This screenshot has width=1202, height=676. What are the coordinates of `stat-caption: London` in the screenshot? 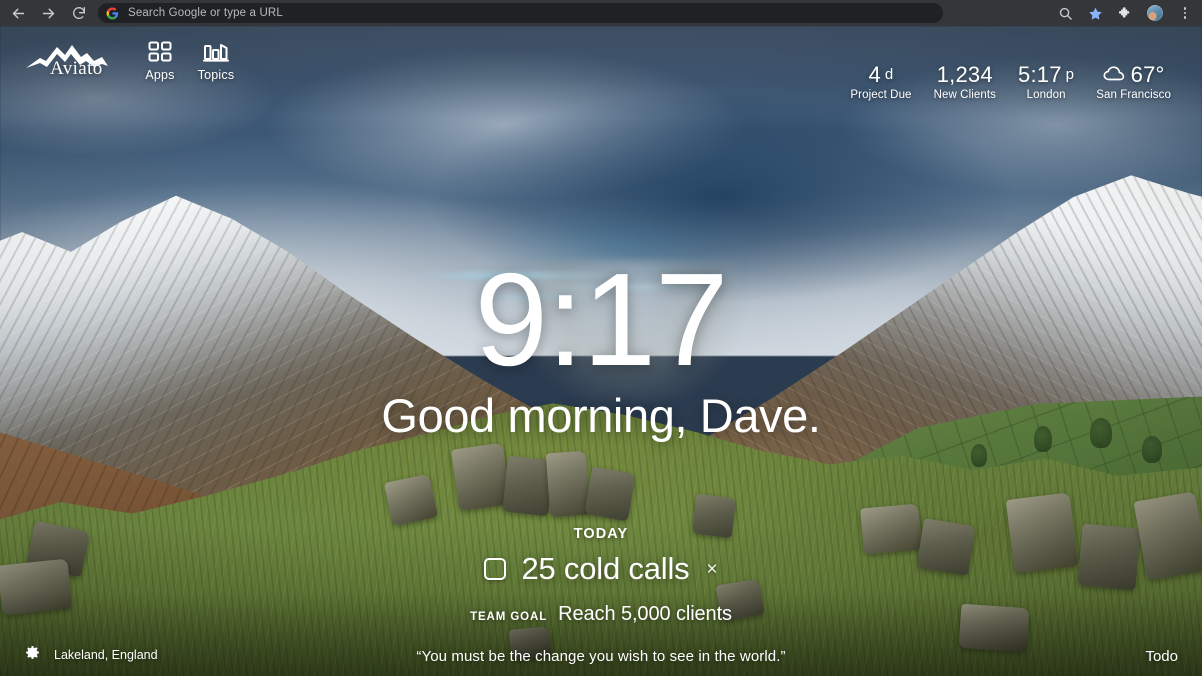 It's located at (1046, 95).